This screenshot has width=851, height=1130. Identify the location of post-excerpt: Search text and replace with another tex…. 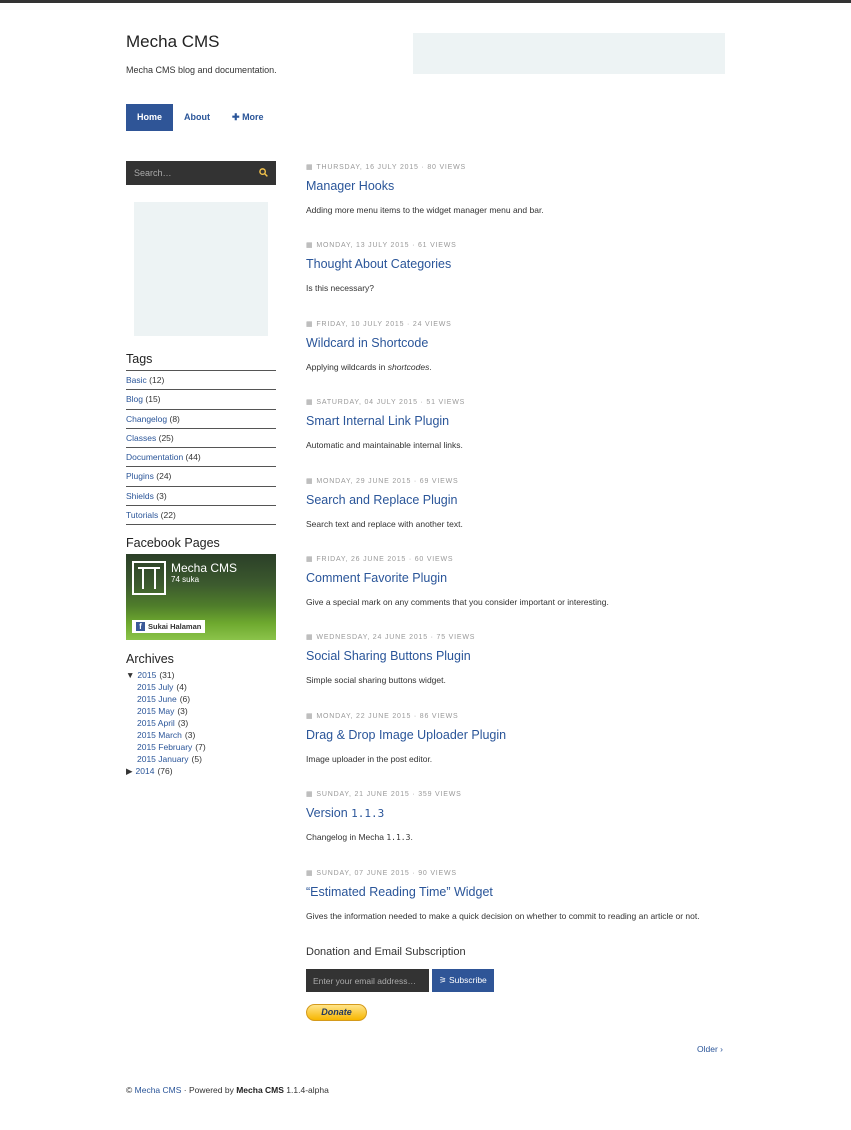
(384, 524).